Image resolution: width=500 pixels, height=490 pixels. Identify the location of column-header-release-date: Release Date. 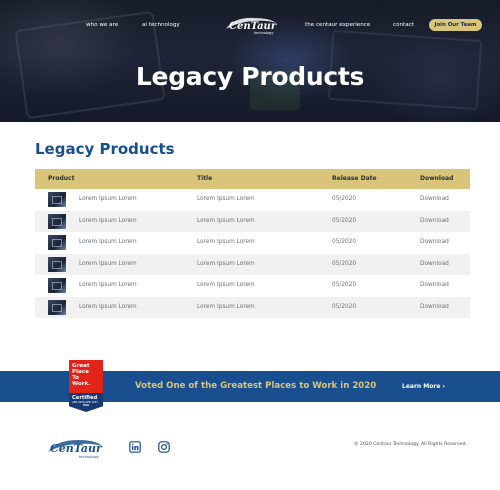
(354, 178).